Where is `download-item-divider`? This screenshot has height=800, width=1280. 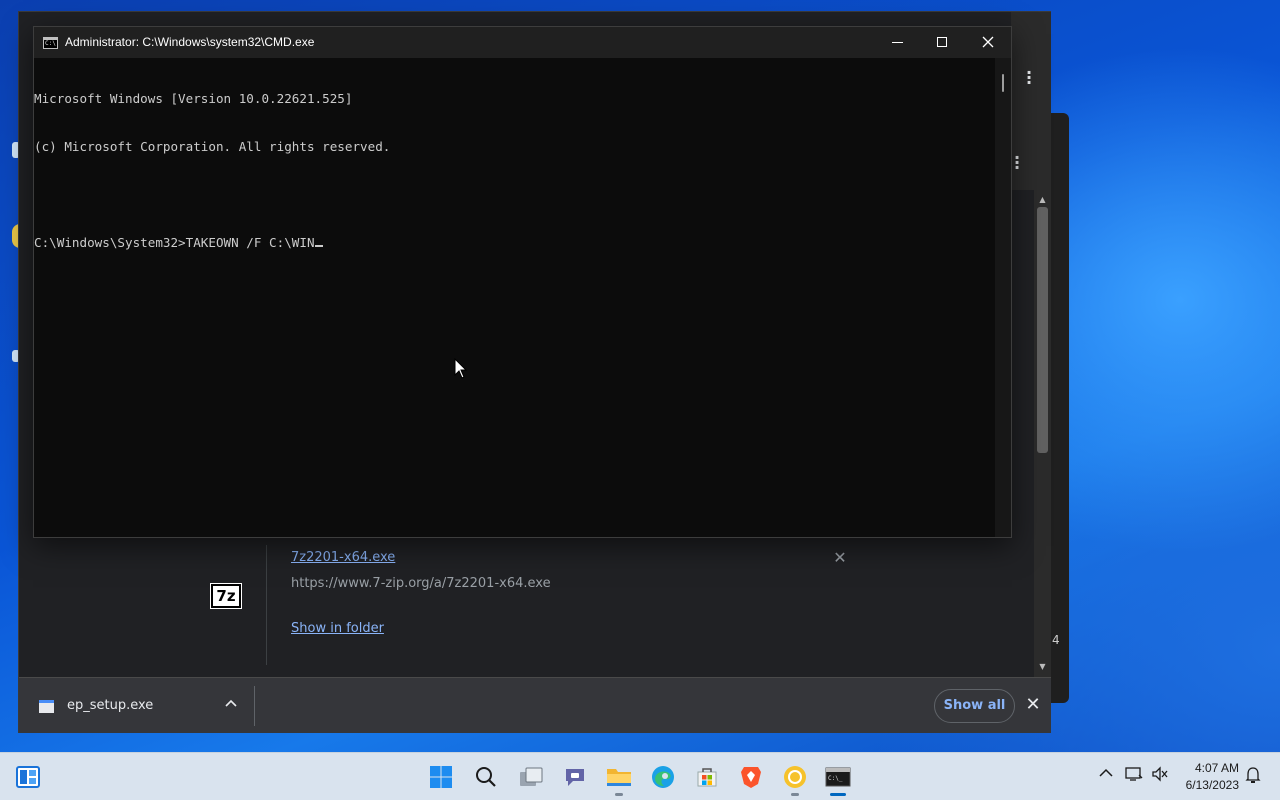
download-item-divider is located at coordinates (266, 605).